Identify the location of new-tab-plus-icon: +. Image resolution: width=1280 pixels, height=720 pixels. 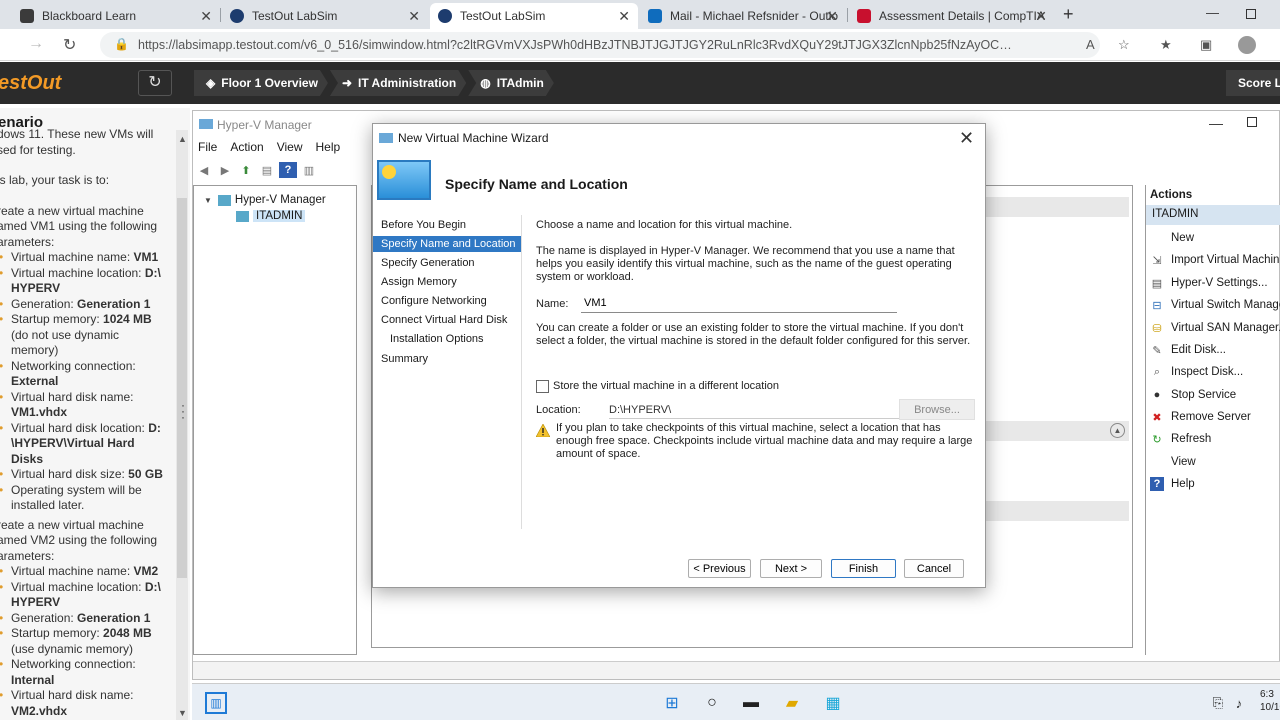
(1068, 14).